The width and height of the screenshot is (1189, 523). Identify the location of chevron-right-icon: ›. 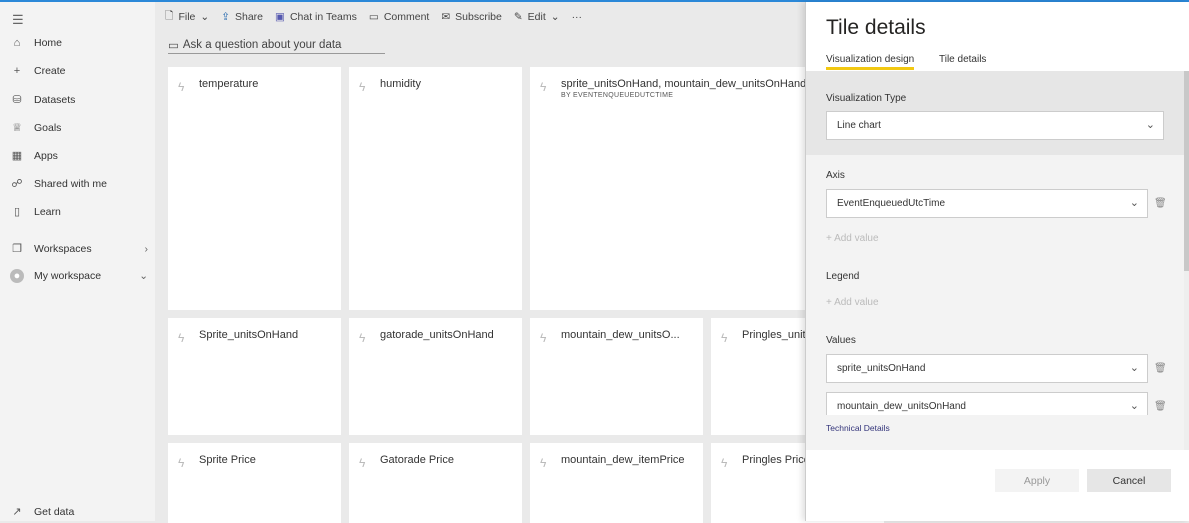
(146, 248).